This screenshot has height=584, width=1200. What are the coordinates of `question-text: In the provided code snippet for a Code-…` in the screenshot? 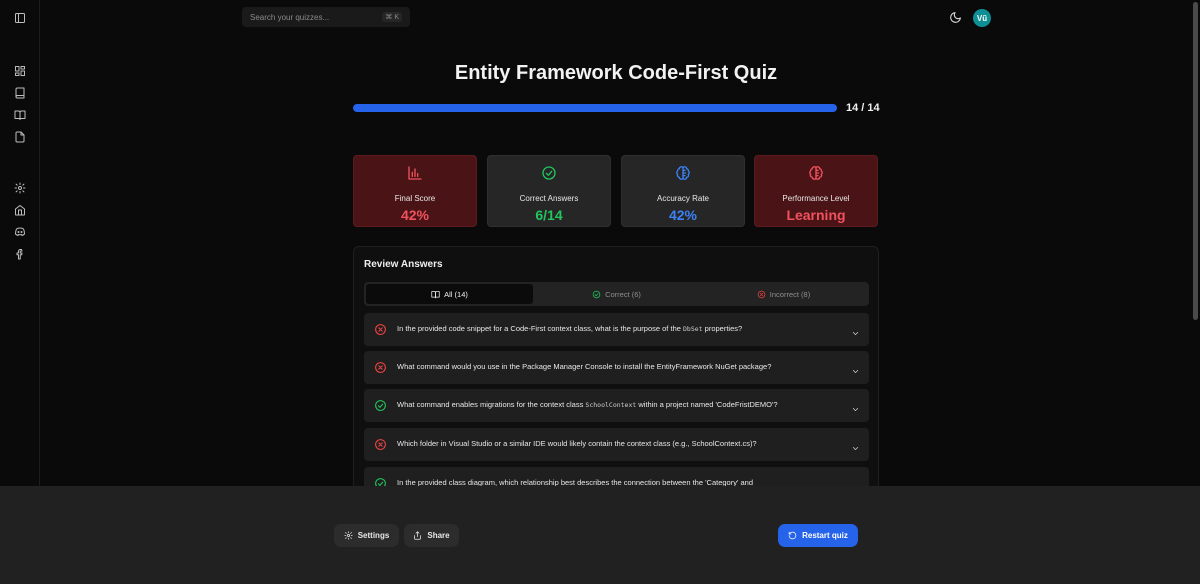 It's located at (570, 328).